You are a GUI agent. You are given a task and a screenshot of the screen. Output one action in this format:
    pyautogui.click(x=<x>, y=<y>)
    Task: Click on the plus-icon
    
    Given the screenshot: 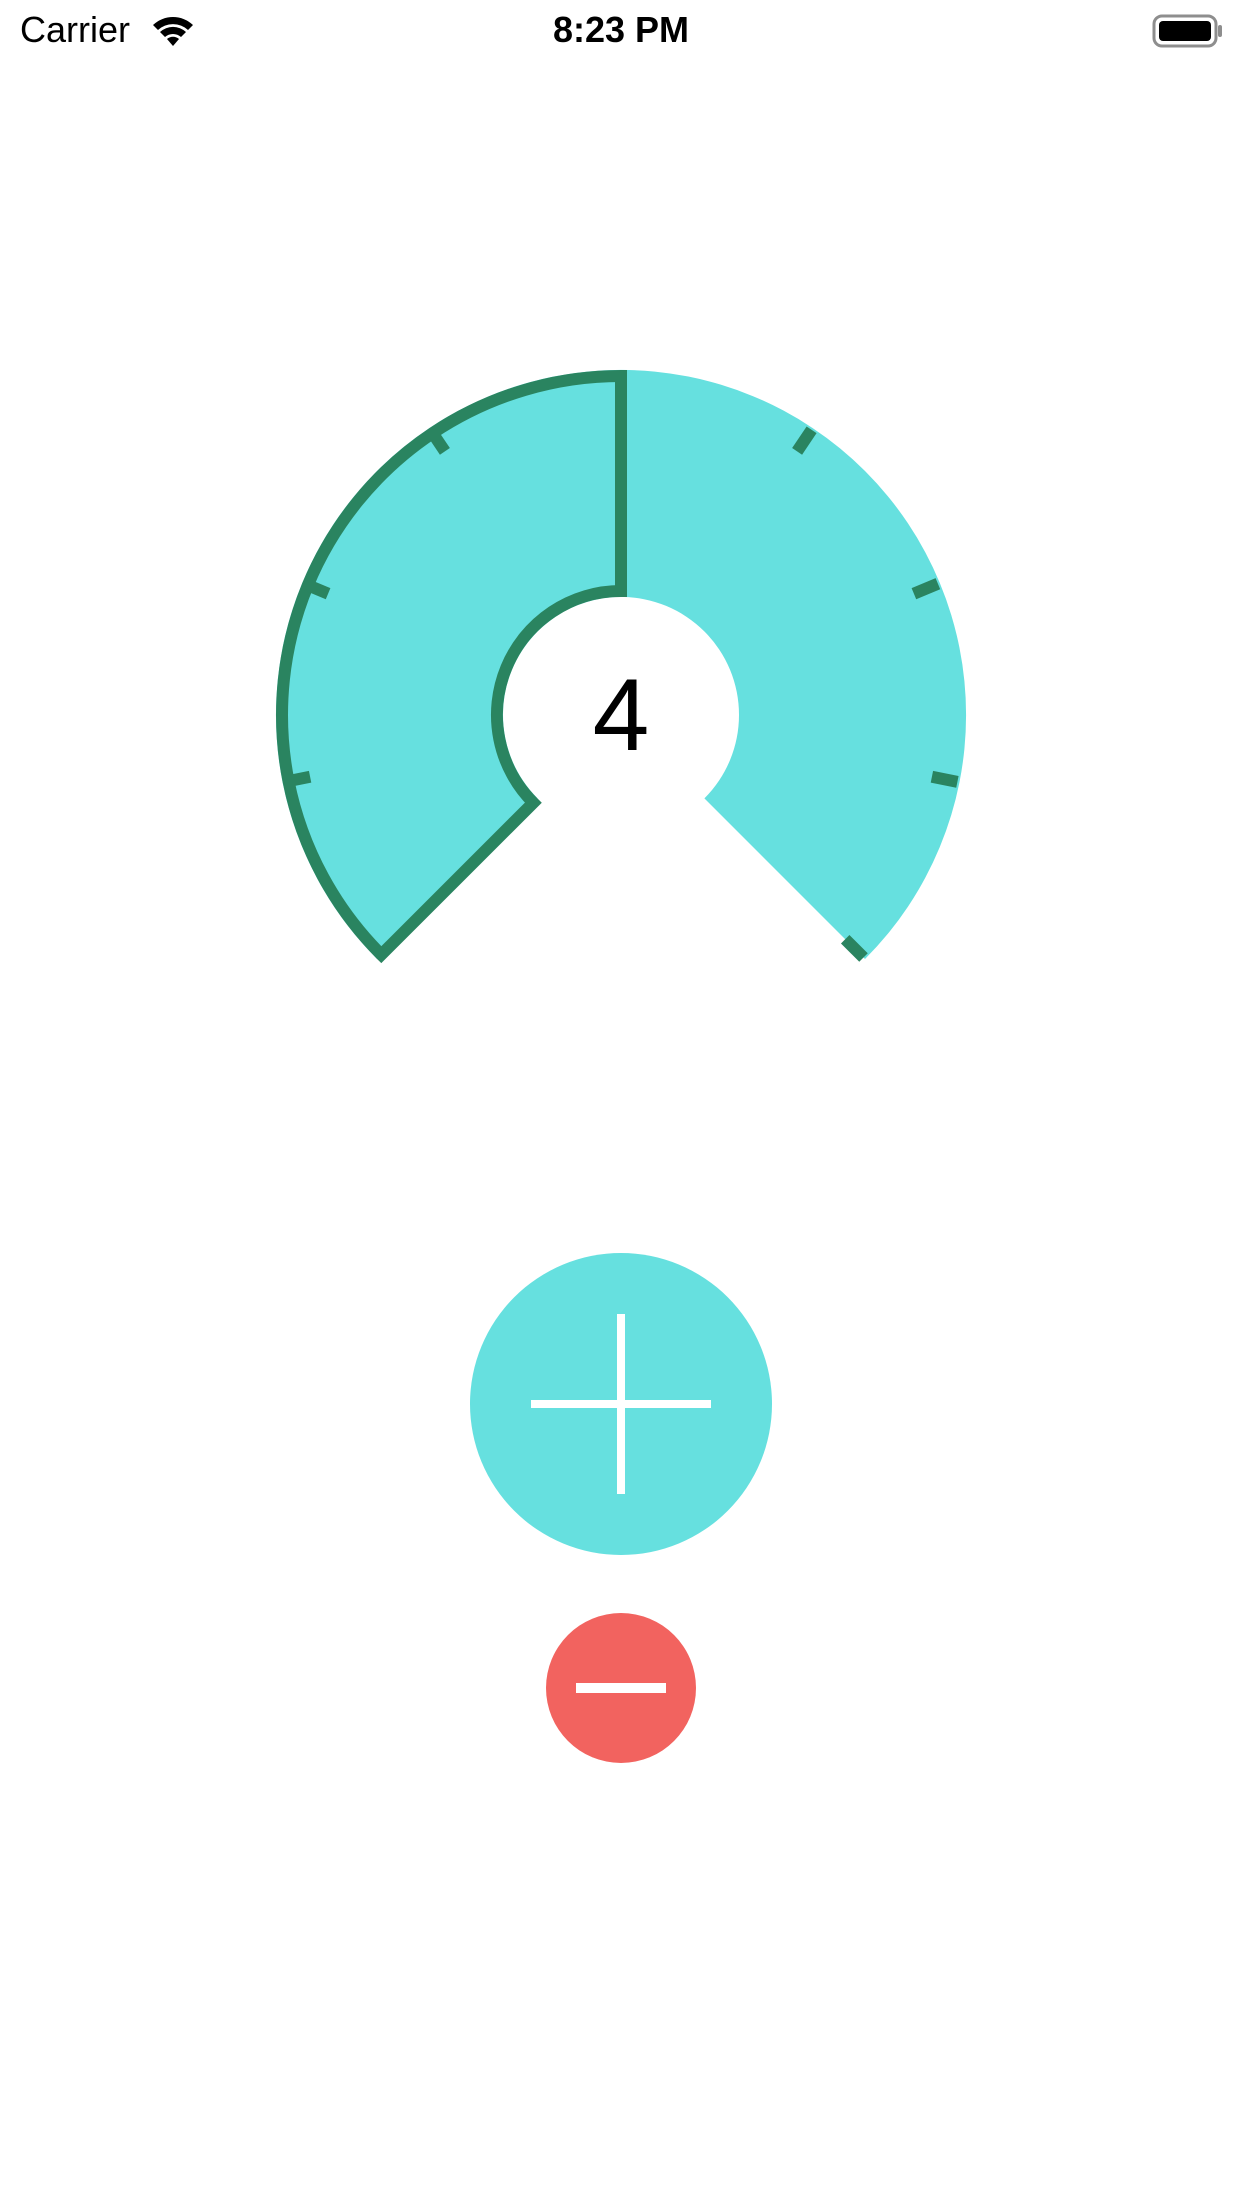 What is the action you would take?
    pyautogui.click(x=621, y=1404)
    